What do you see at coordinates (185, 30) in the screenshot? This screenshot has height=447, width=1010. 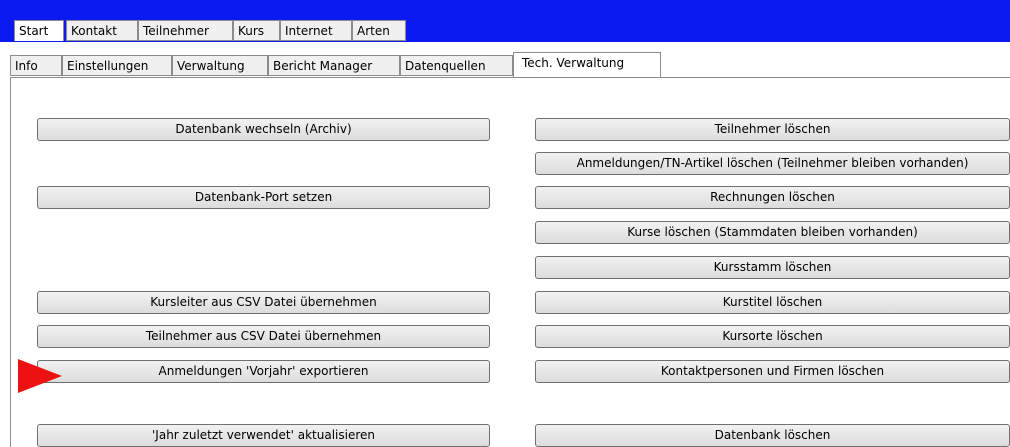 I see `tab-teilnehmer: Teilnehmer` at bounding box center [185, 30].